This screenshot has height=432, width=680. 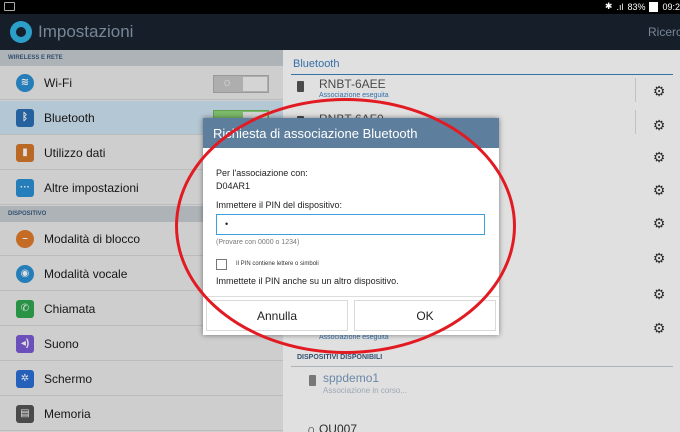 I want to click on status-time: 09:2, so click(x=671, y=6).